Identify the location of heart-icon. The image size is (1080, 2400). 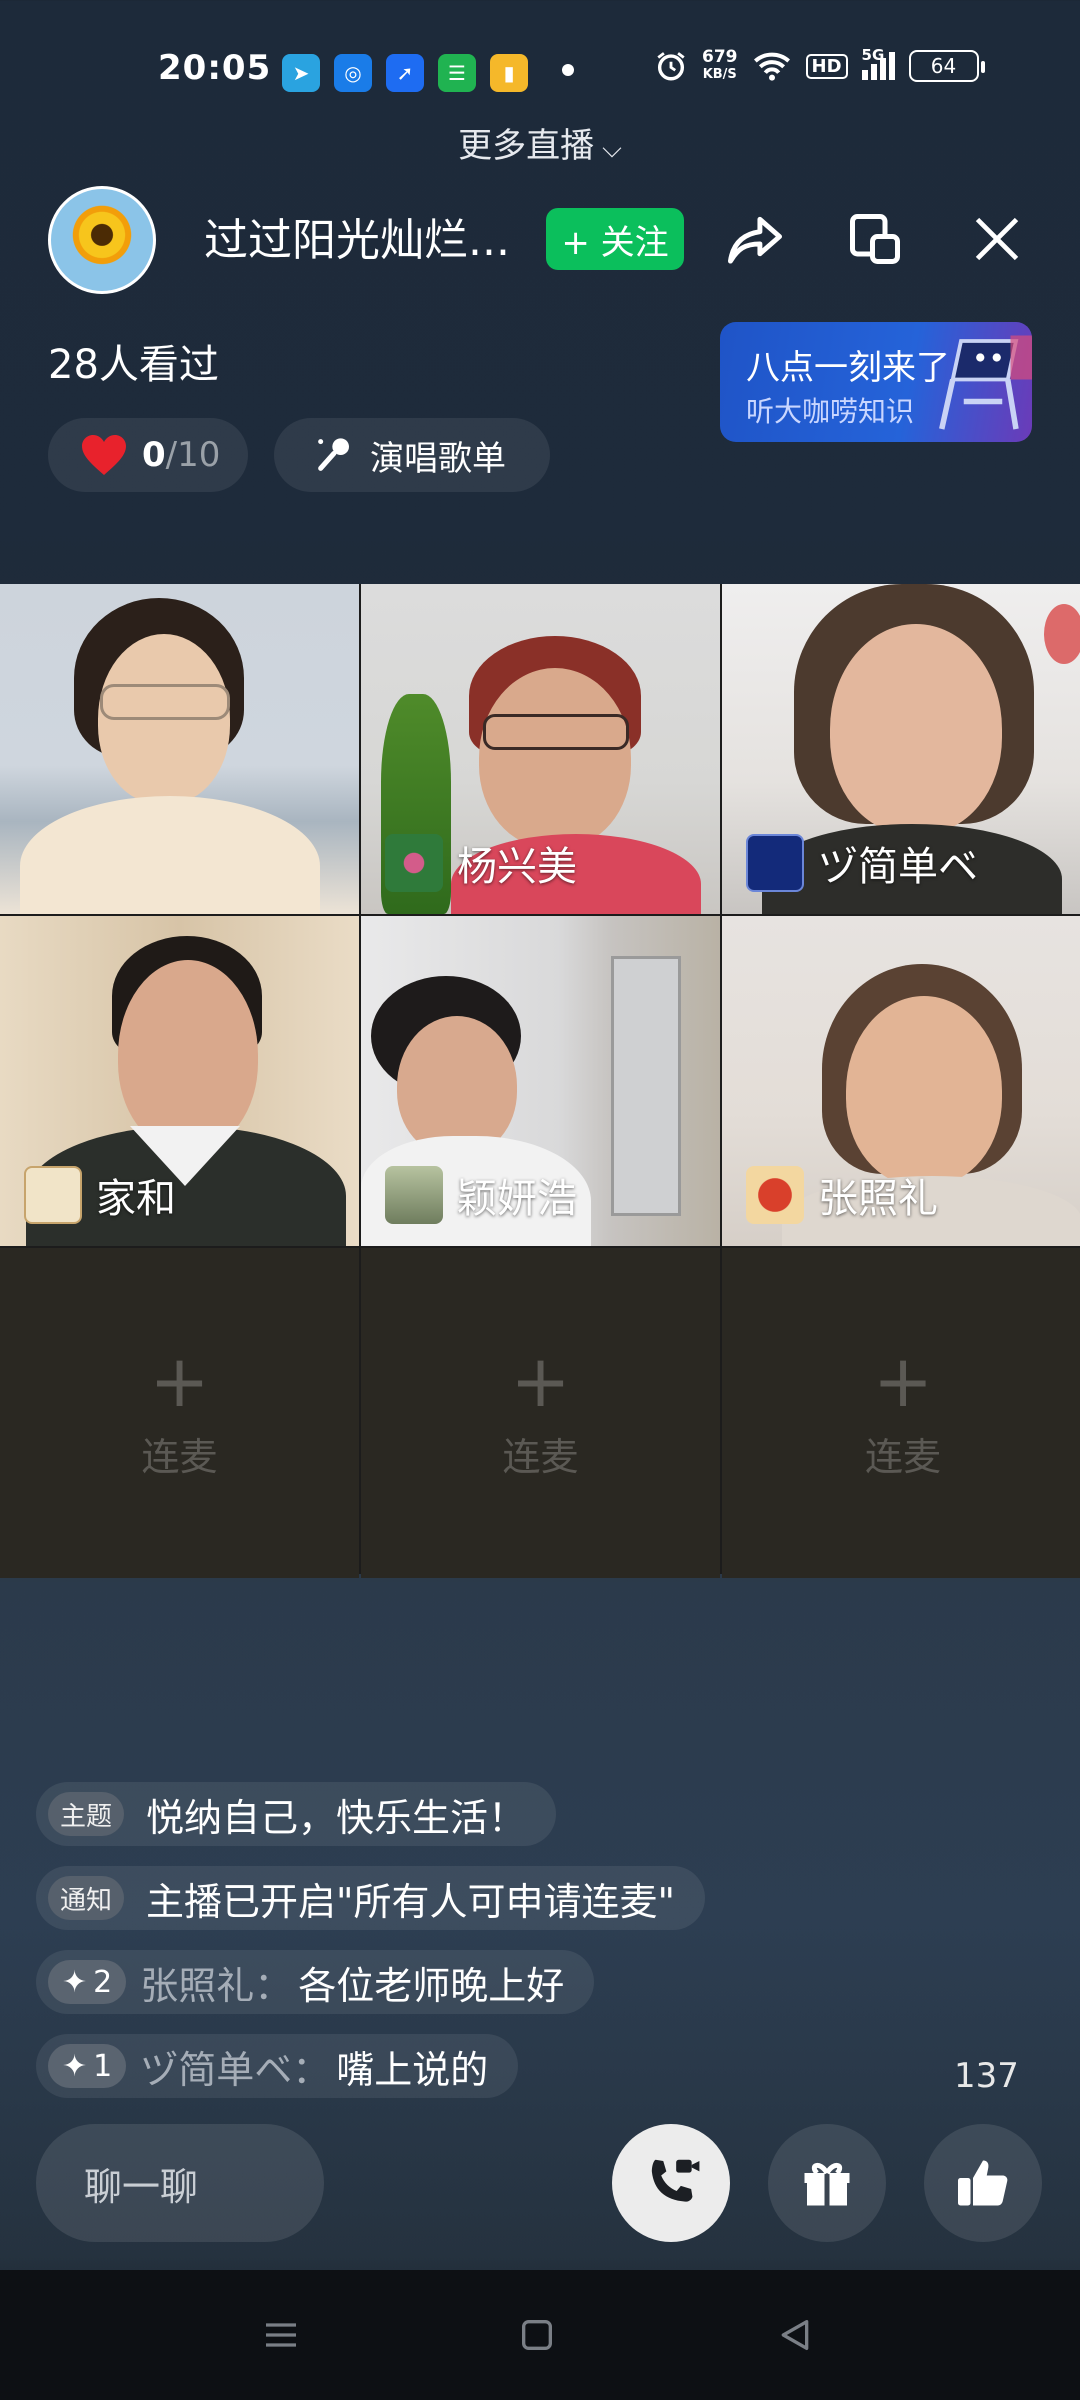
(104, 455).